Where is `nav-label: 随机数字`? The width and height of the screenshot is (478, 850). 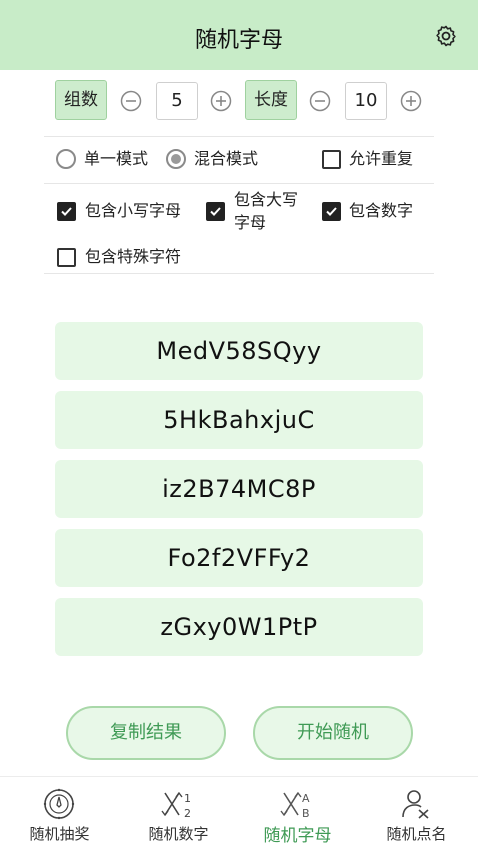 nav-label: 随机数字 is located at coordinates (178, 834).